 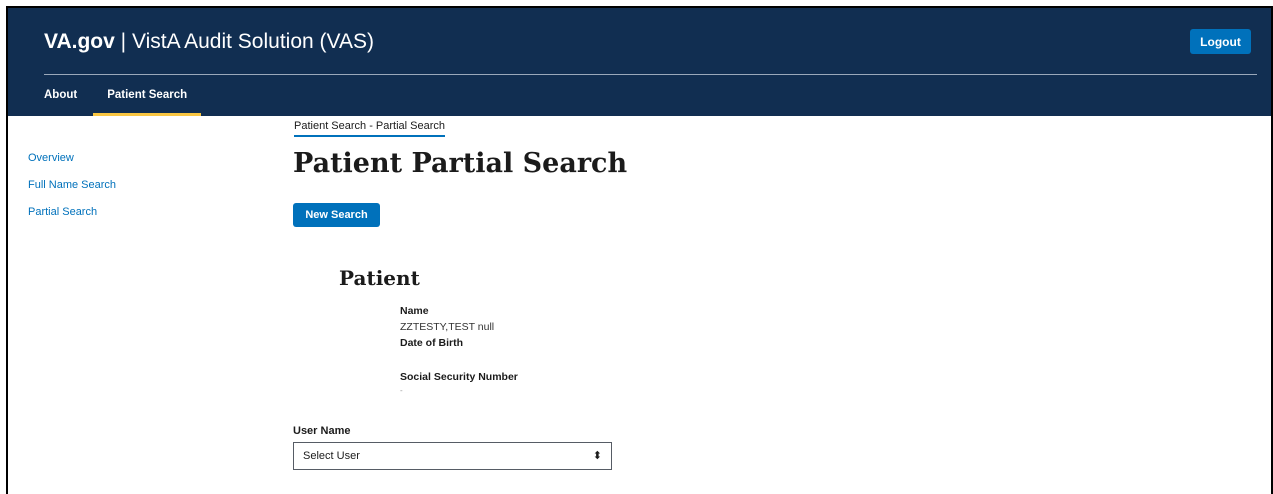 I want to click on user-select-value: Select User, so click(x=331, y=456).